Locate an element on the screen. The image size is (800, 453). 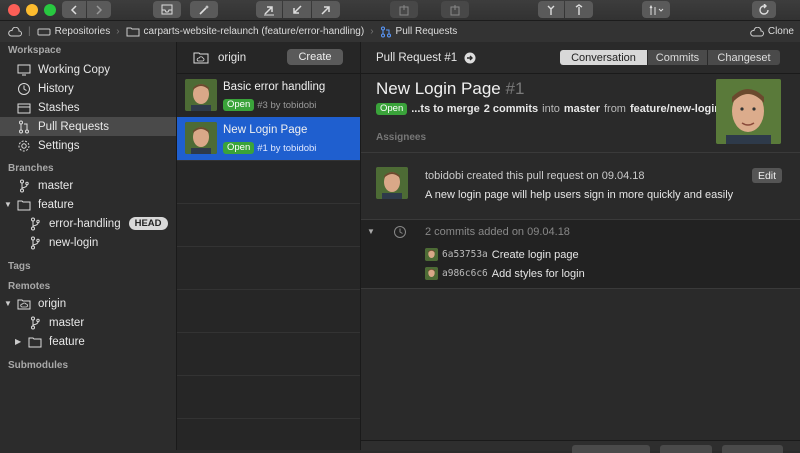
pull-request-title: New Login Page is located at coordinates (265, 130).